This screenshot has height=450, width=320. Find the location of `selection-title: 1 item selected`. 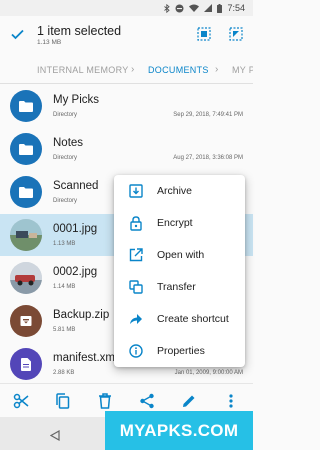

selection-title: 1 item selected is located at coordinates (79, 31).